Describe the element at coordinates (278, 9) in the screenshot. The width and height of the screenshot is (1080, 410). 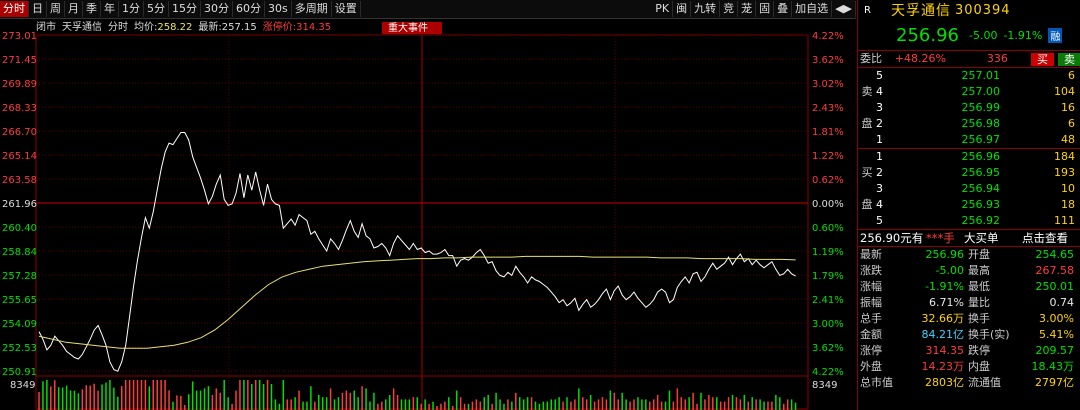
I see `tab-11: 30s` at that location.